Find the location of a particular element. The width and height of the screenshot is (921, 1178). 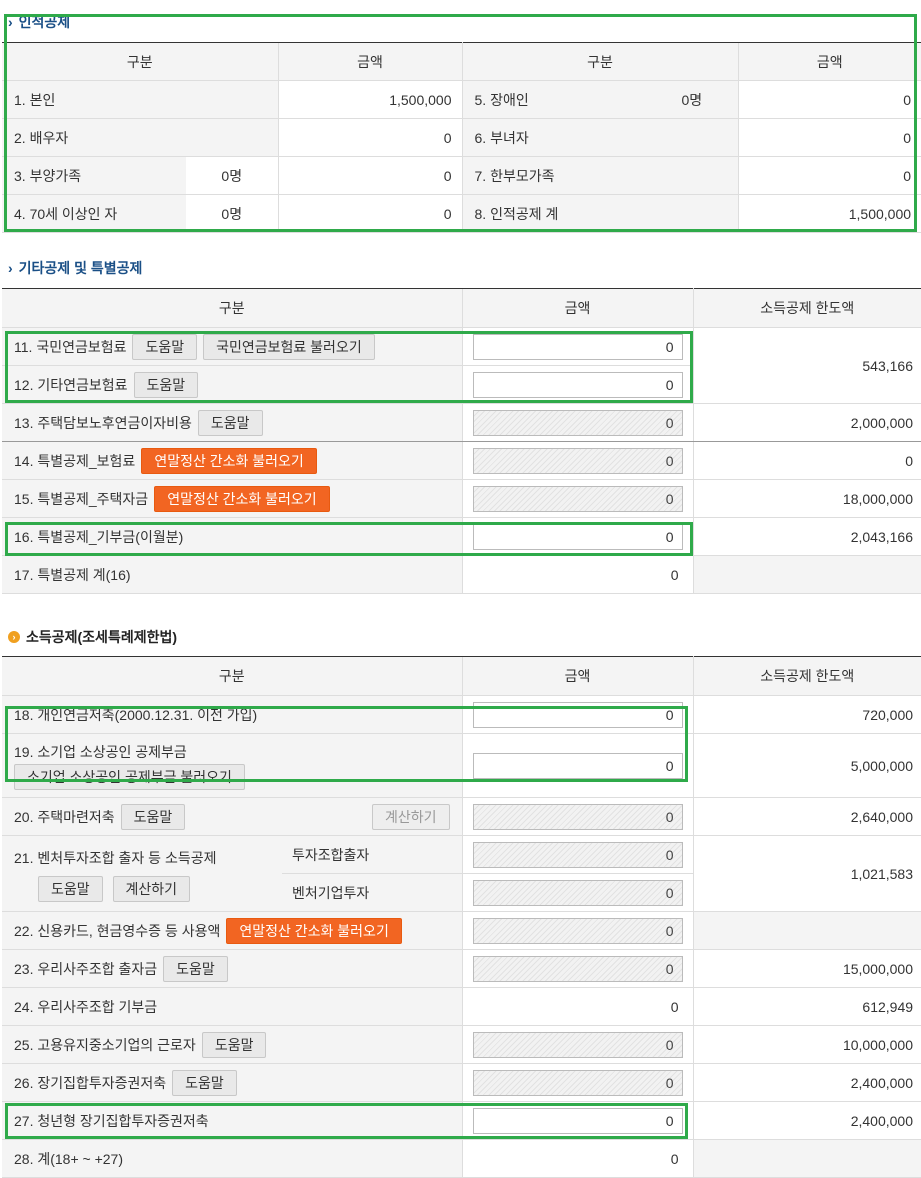

venture-company-input: 0 is located at coordinates (577, 892).